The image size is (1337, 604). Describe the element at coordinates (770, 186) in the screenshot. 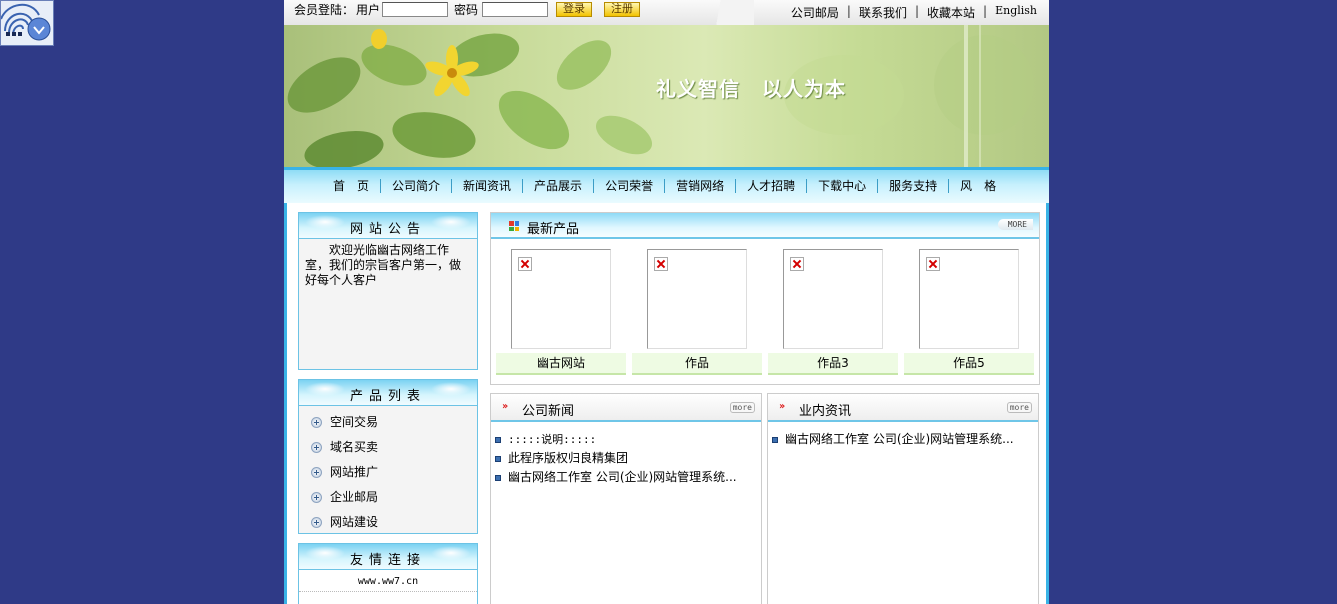

I see `nav-item-jobs: 人才招聘` at that location.